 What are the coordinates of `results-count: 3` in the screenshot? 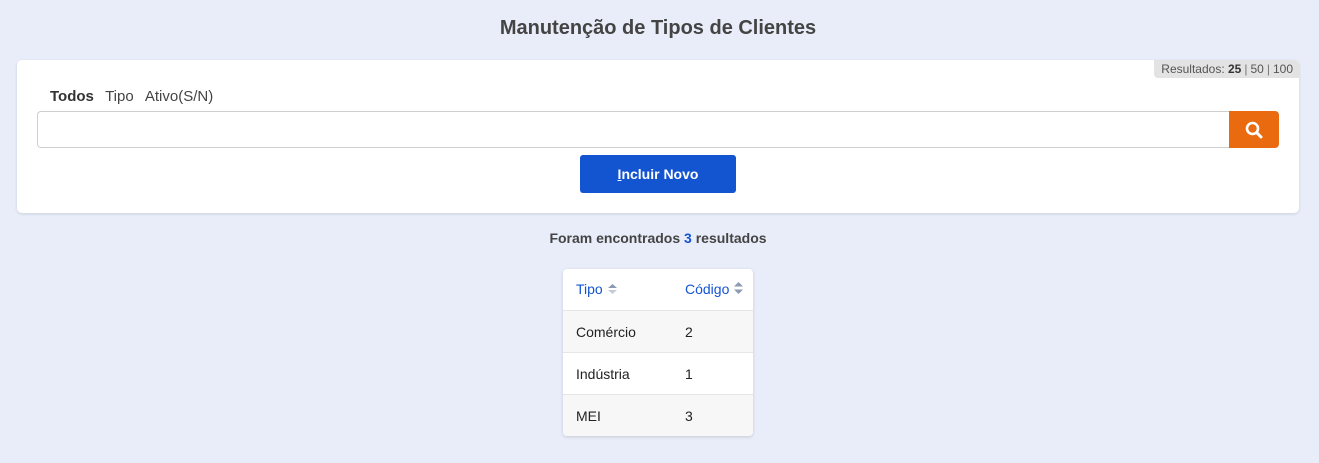 It's located at (688, 238).